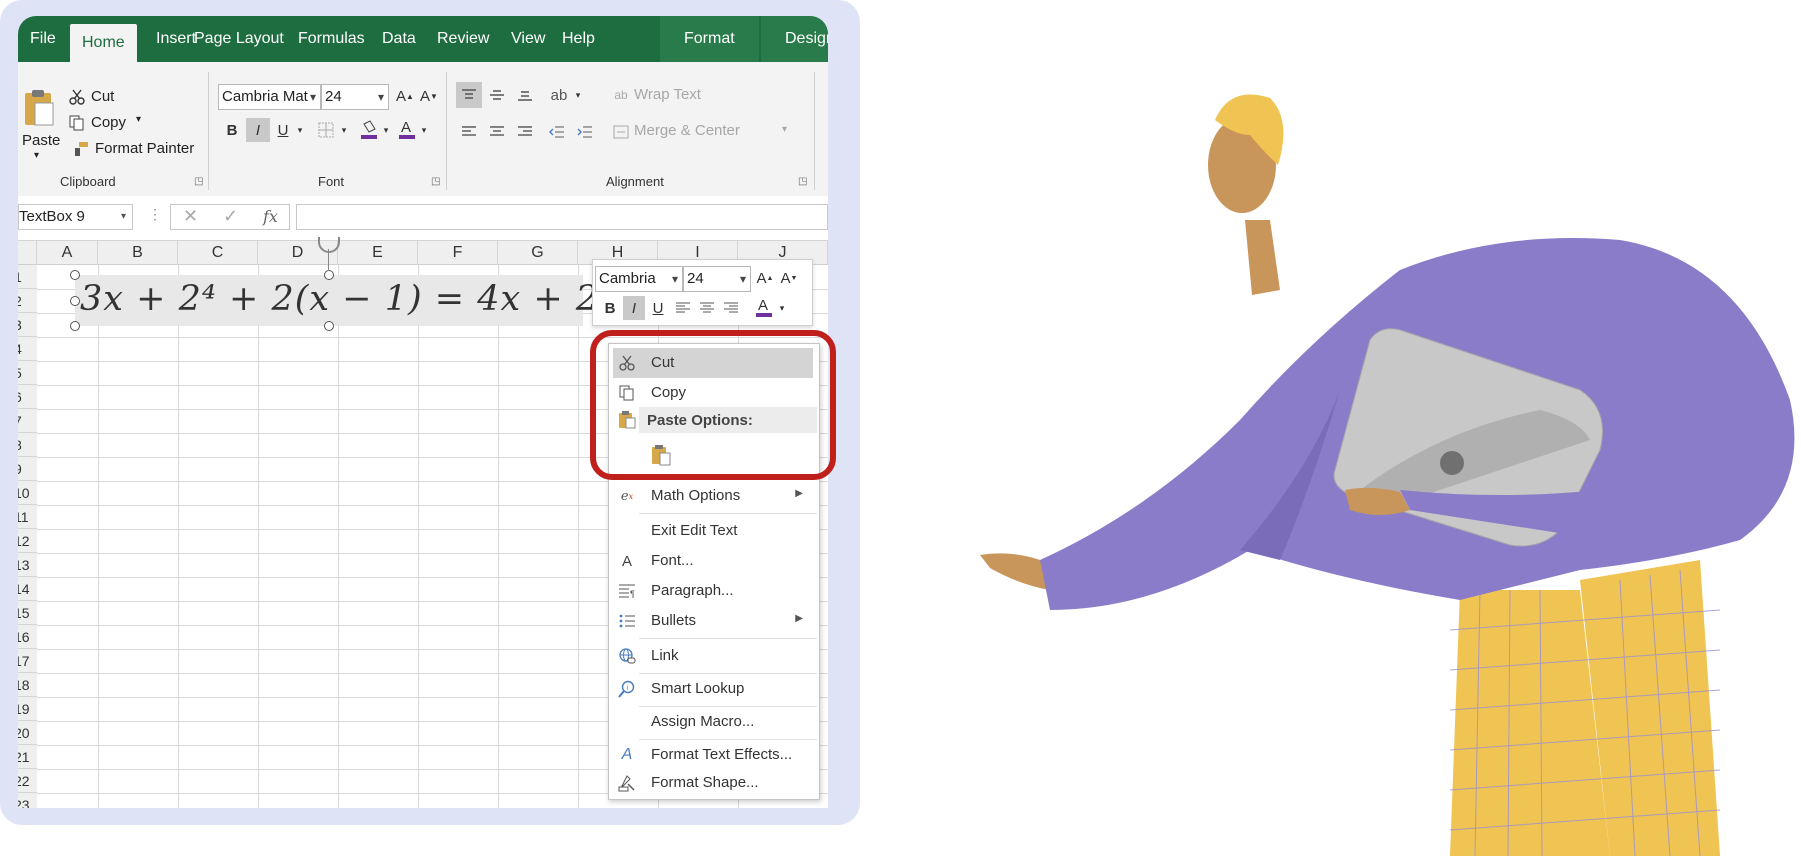 The width and height of the screenshot is (1801, 856). I want to click on formula-input, so click(562, 217).